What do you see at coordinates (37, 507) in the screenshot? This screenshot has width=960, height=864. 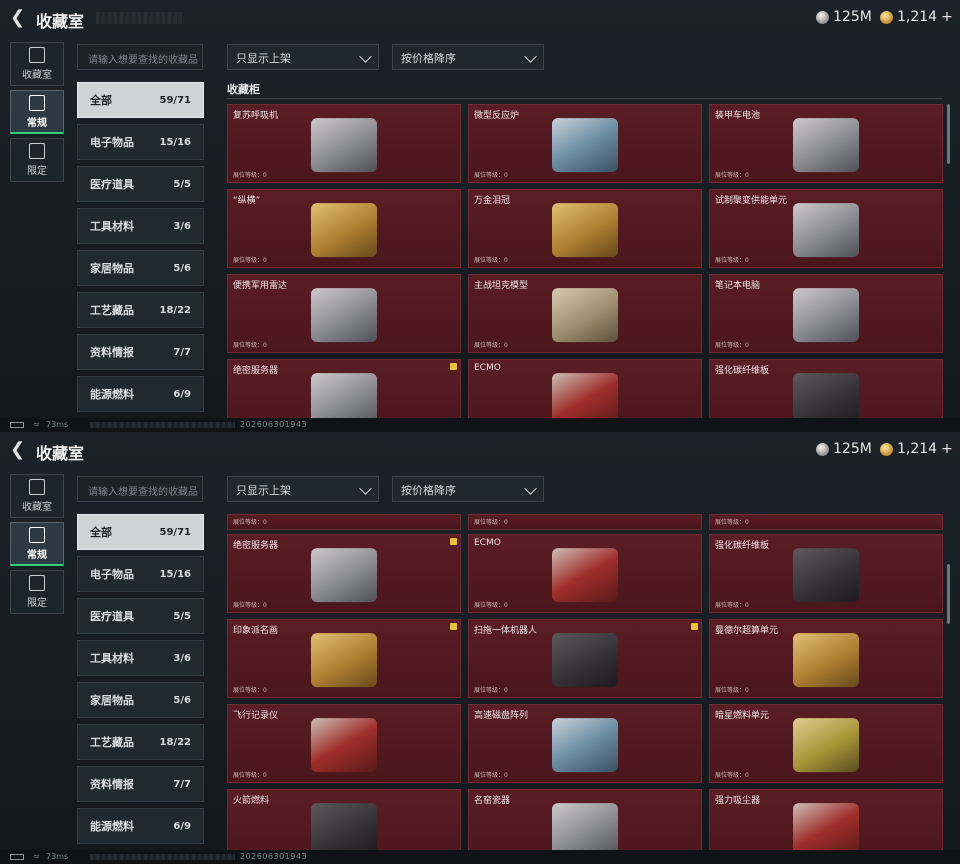 I see `rail-label: 收藏室` at bounding box center [37, 507].